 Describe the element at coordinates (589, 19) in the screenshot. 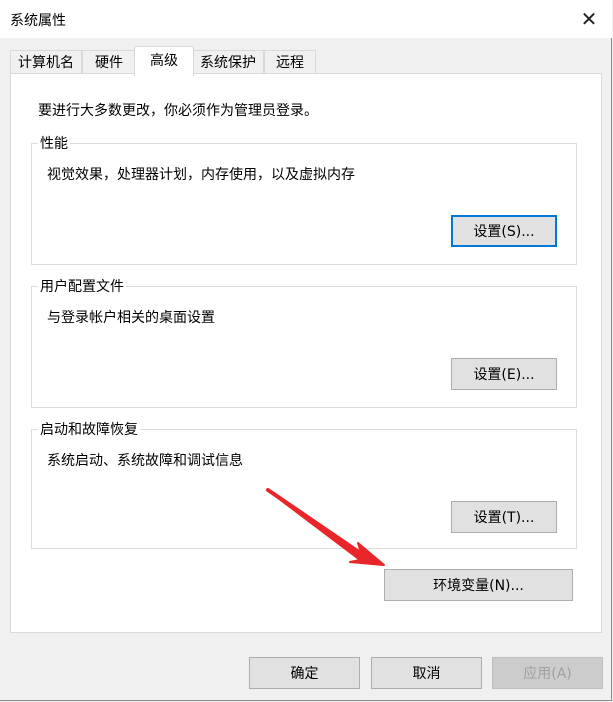

I see `close-icon: ✕` at that location.